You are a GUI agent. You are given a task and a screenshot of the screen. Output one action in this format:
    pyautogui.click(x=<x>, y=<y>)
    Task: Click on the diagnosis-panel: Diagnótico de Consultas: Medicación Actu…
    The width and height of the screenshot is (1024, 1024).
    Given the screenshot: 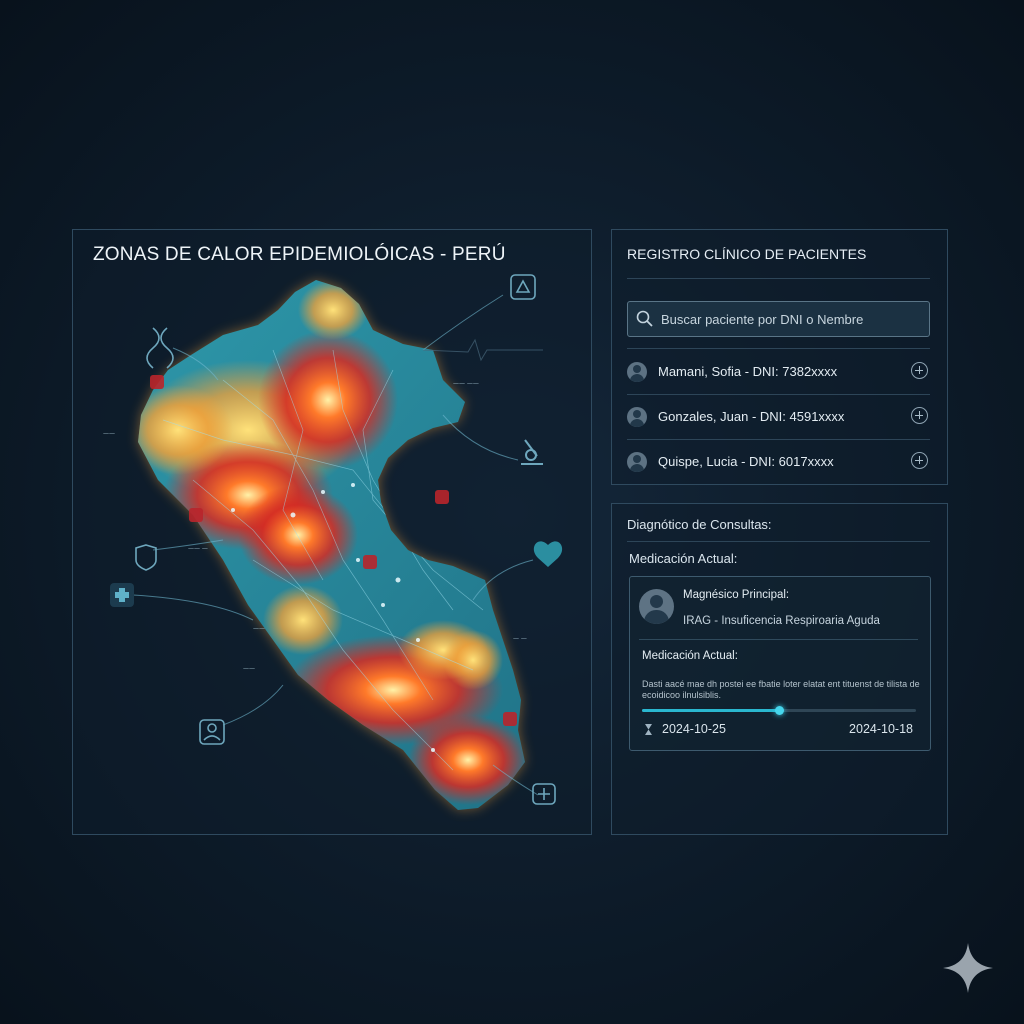 What is the action you would take?
    pyautogui.click(x=779, y=669)
    